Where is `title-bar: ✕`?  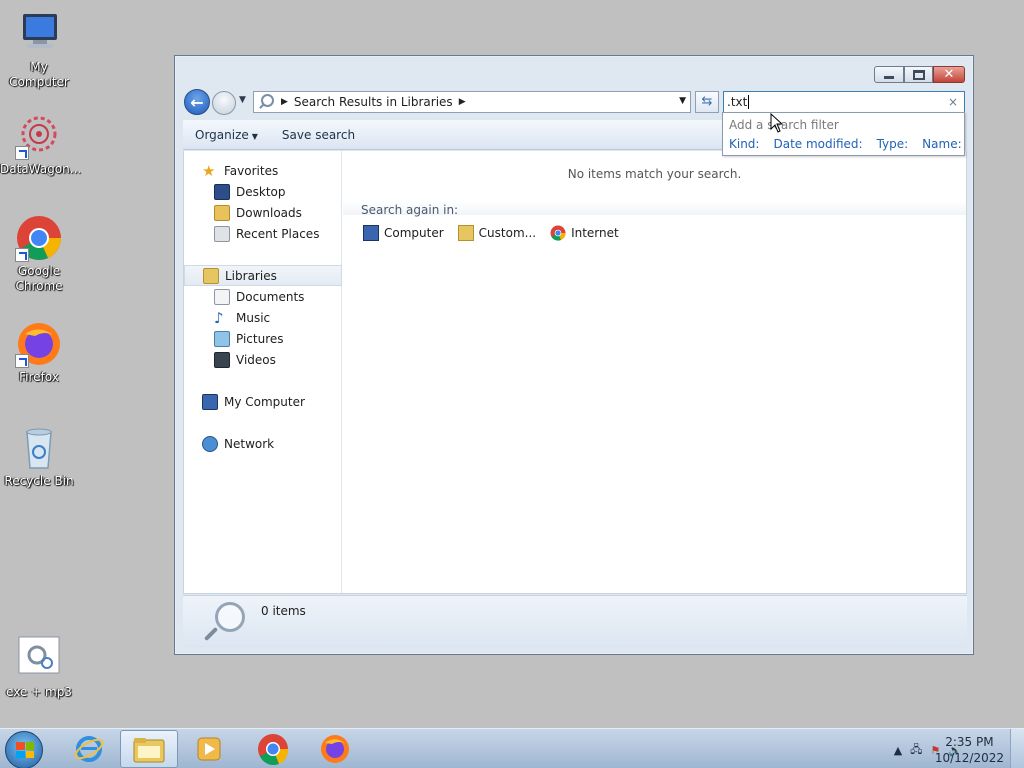 title-bar: ✕ is located at coordinates (574, 72).